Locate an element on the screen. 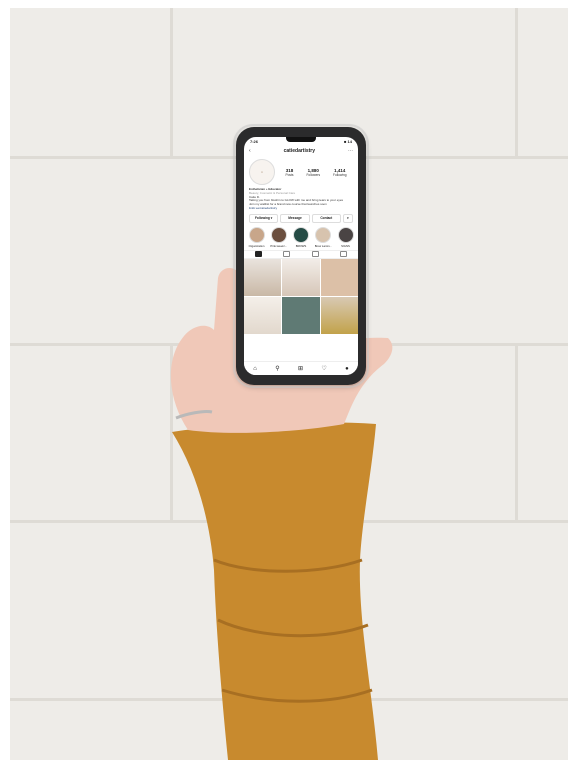  guides-tab-icon is located at coordinates (315, 254).